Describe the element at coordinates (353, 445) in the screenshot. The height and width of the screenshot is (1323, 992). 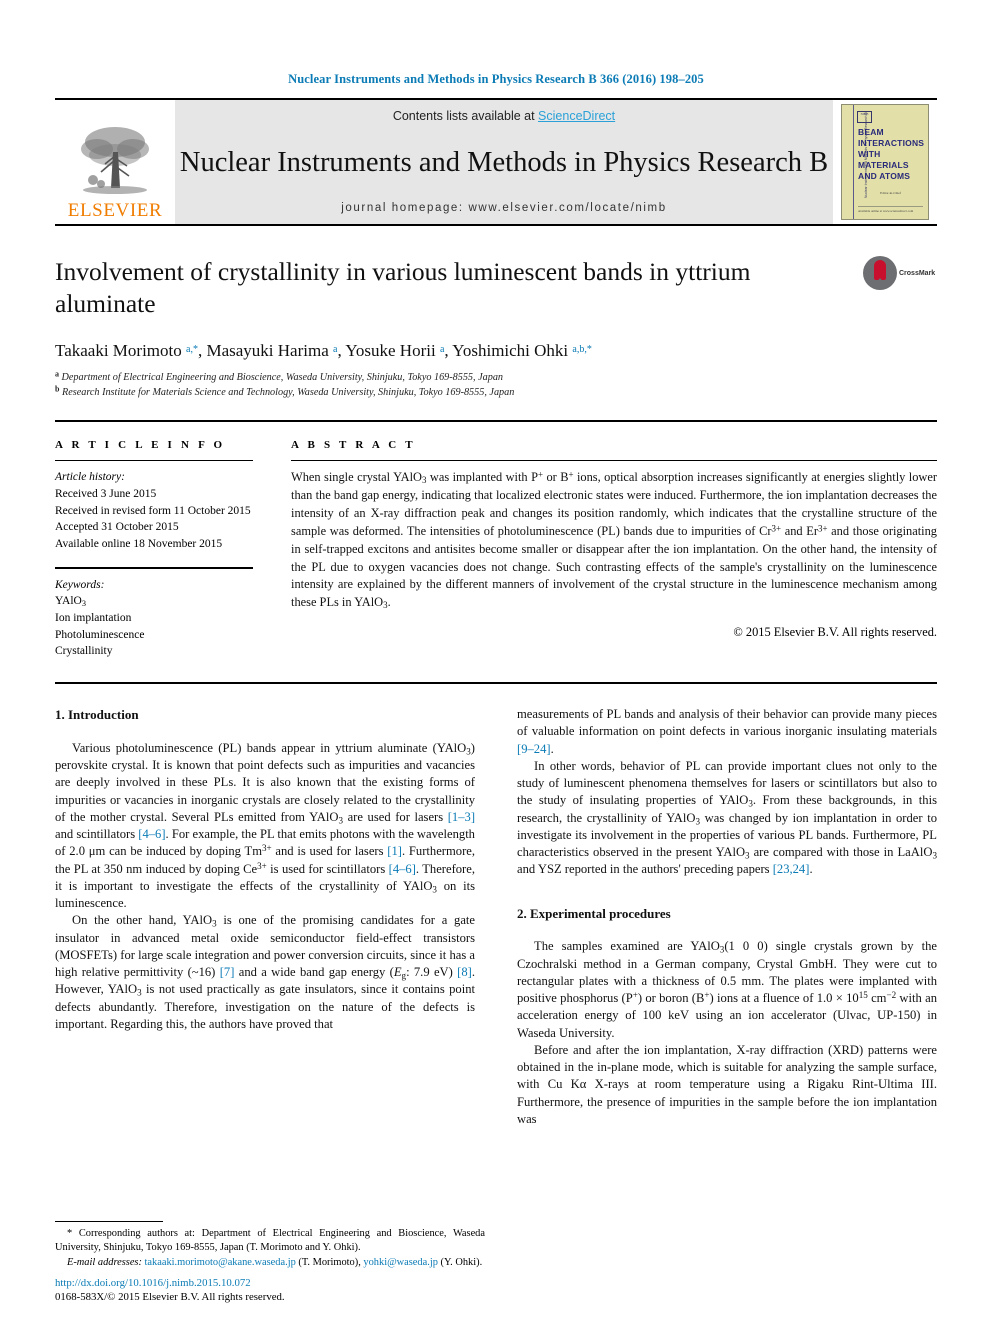
I see `abstract-heading: A B S T R A C T` at that location.